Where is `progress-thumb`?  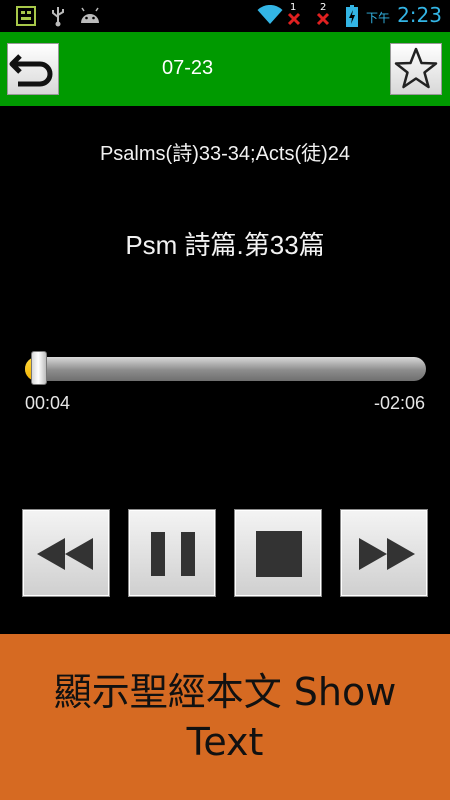
progress-thumb is located at coordinates (39, 368).